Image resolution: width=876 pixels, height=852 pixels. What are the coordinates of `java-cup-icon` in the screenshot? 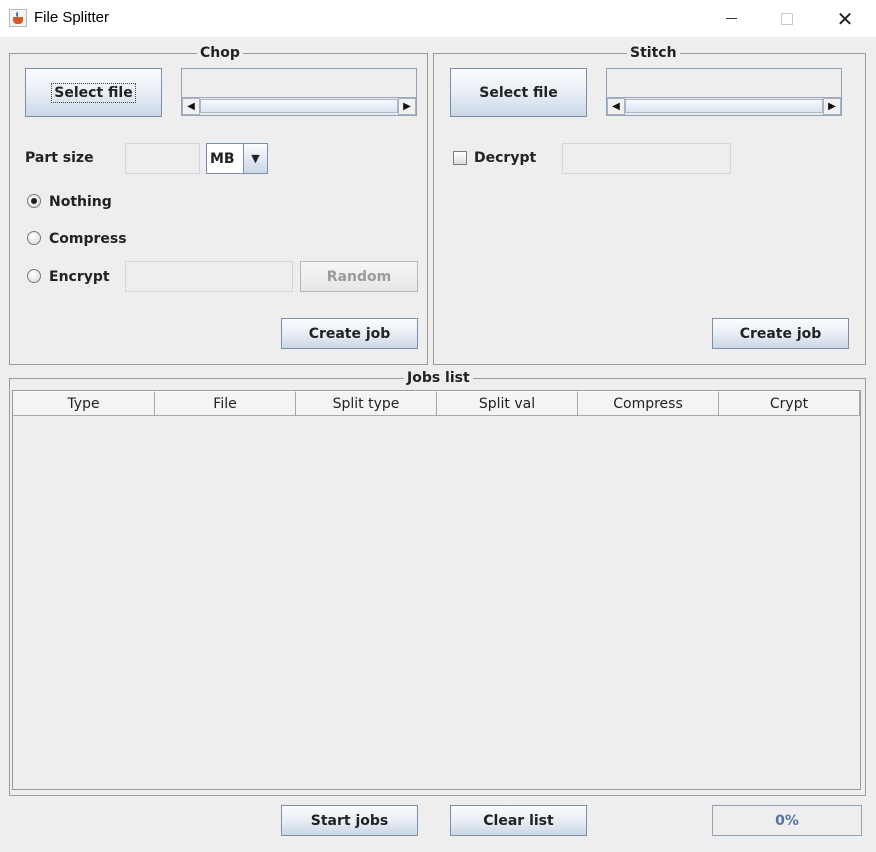 It's located at (18, 18).